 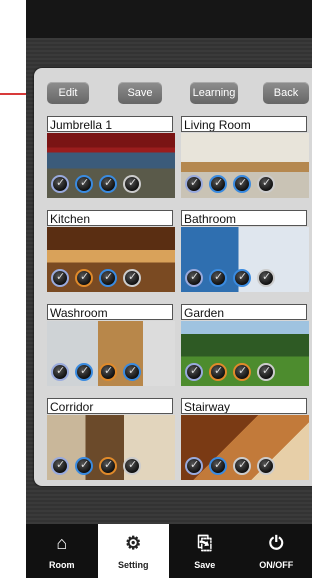 What do you see at coordinates (169, 19) in the screenshot?
I see `status-bar` at bounding box center [169, 19].